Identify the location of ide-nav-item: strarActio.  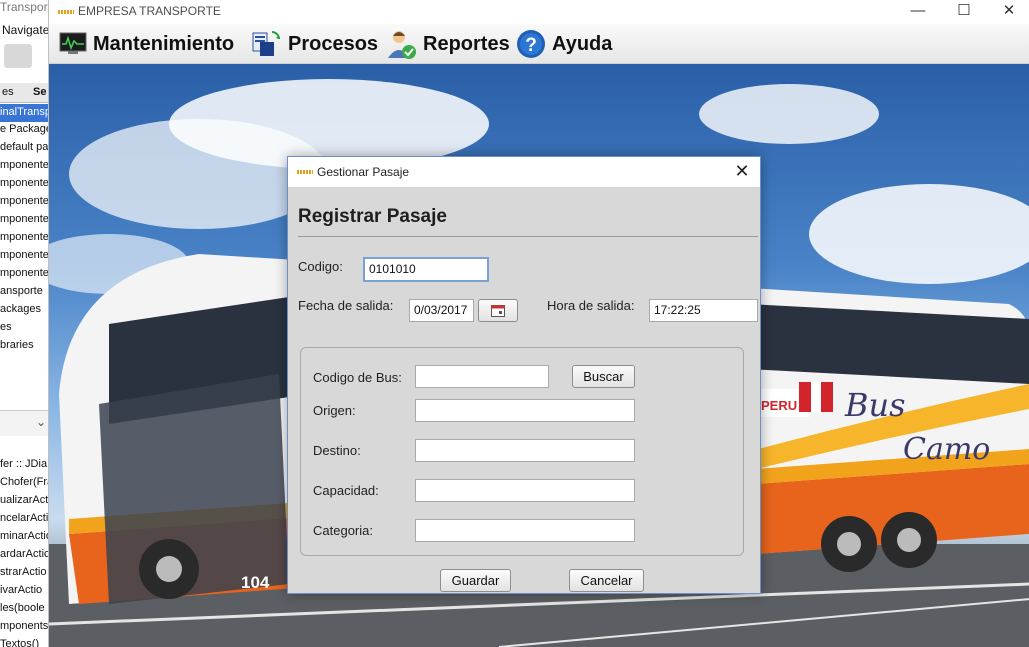
(23, 572).